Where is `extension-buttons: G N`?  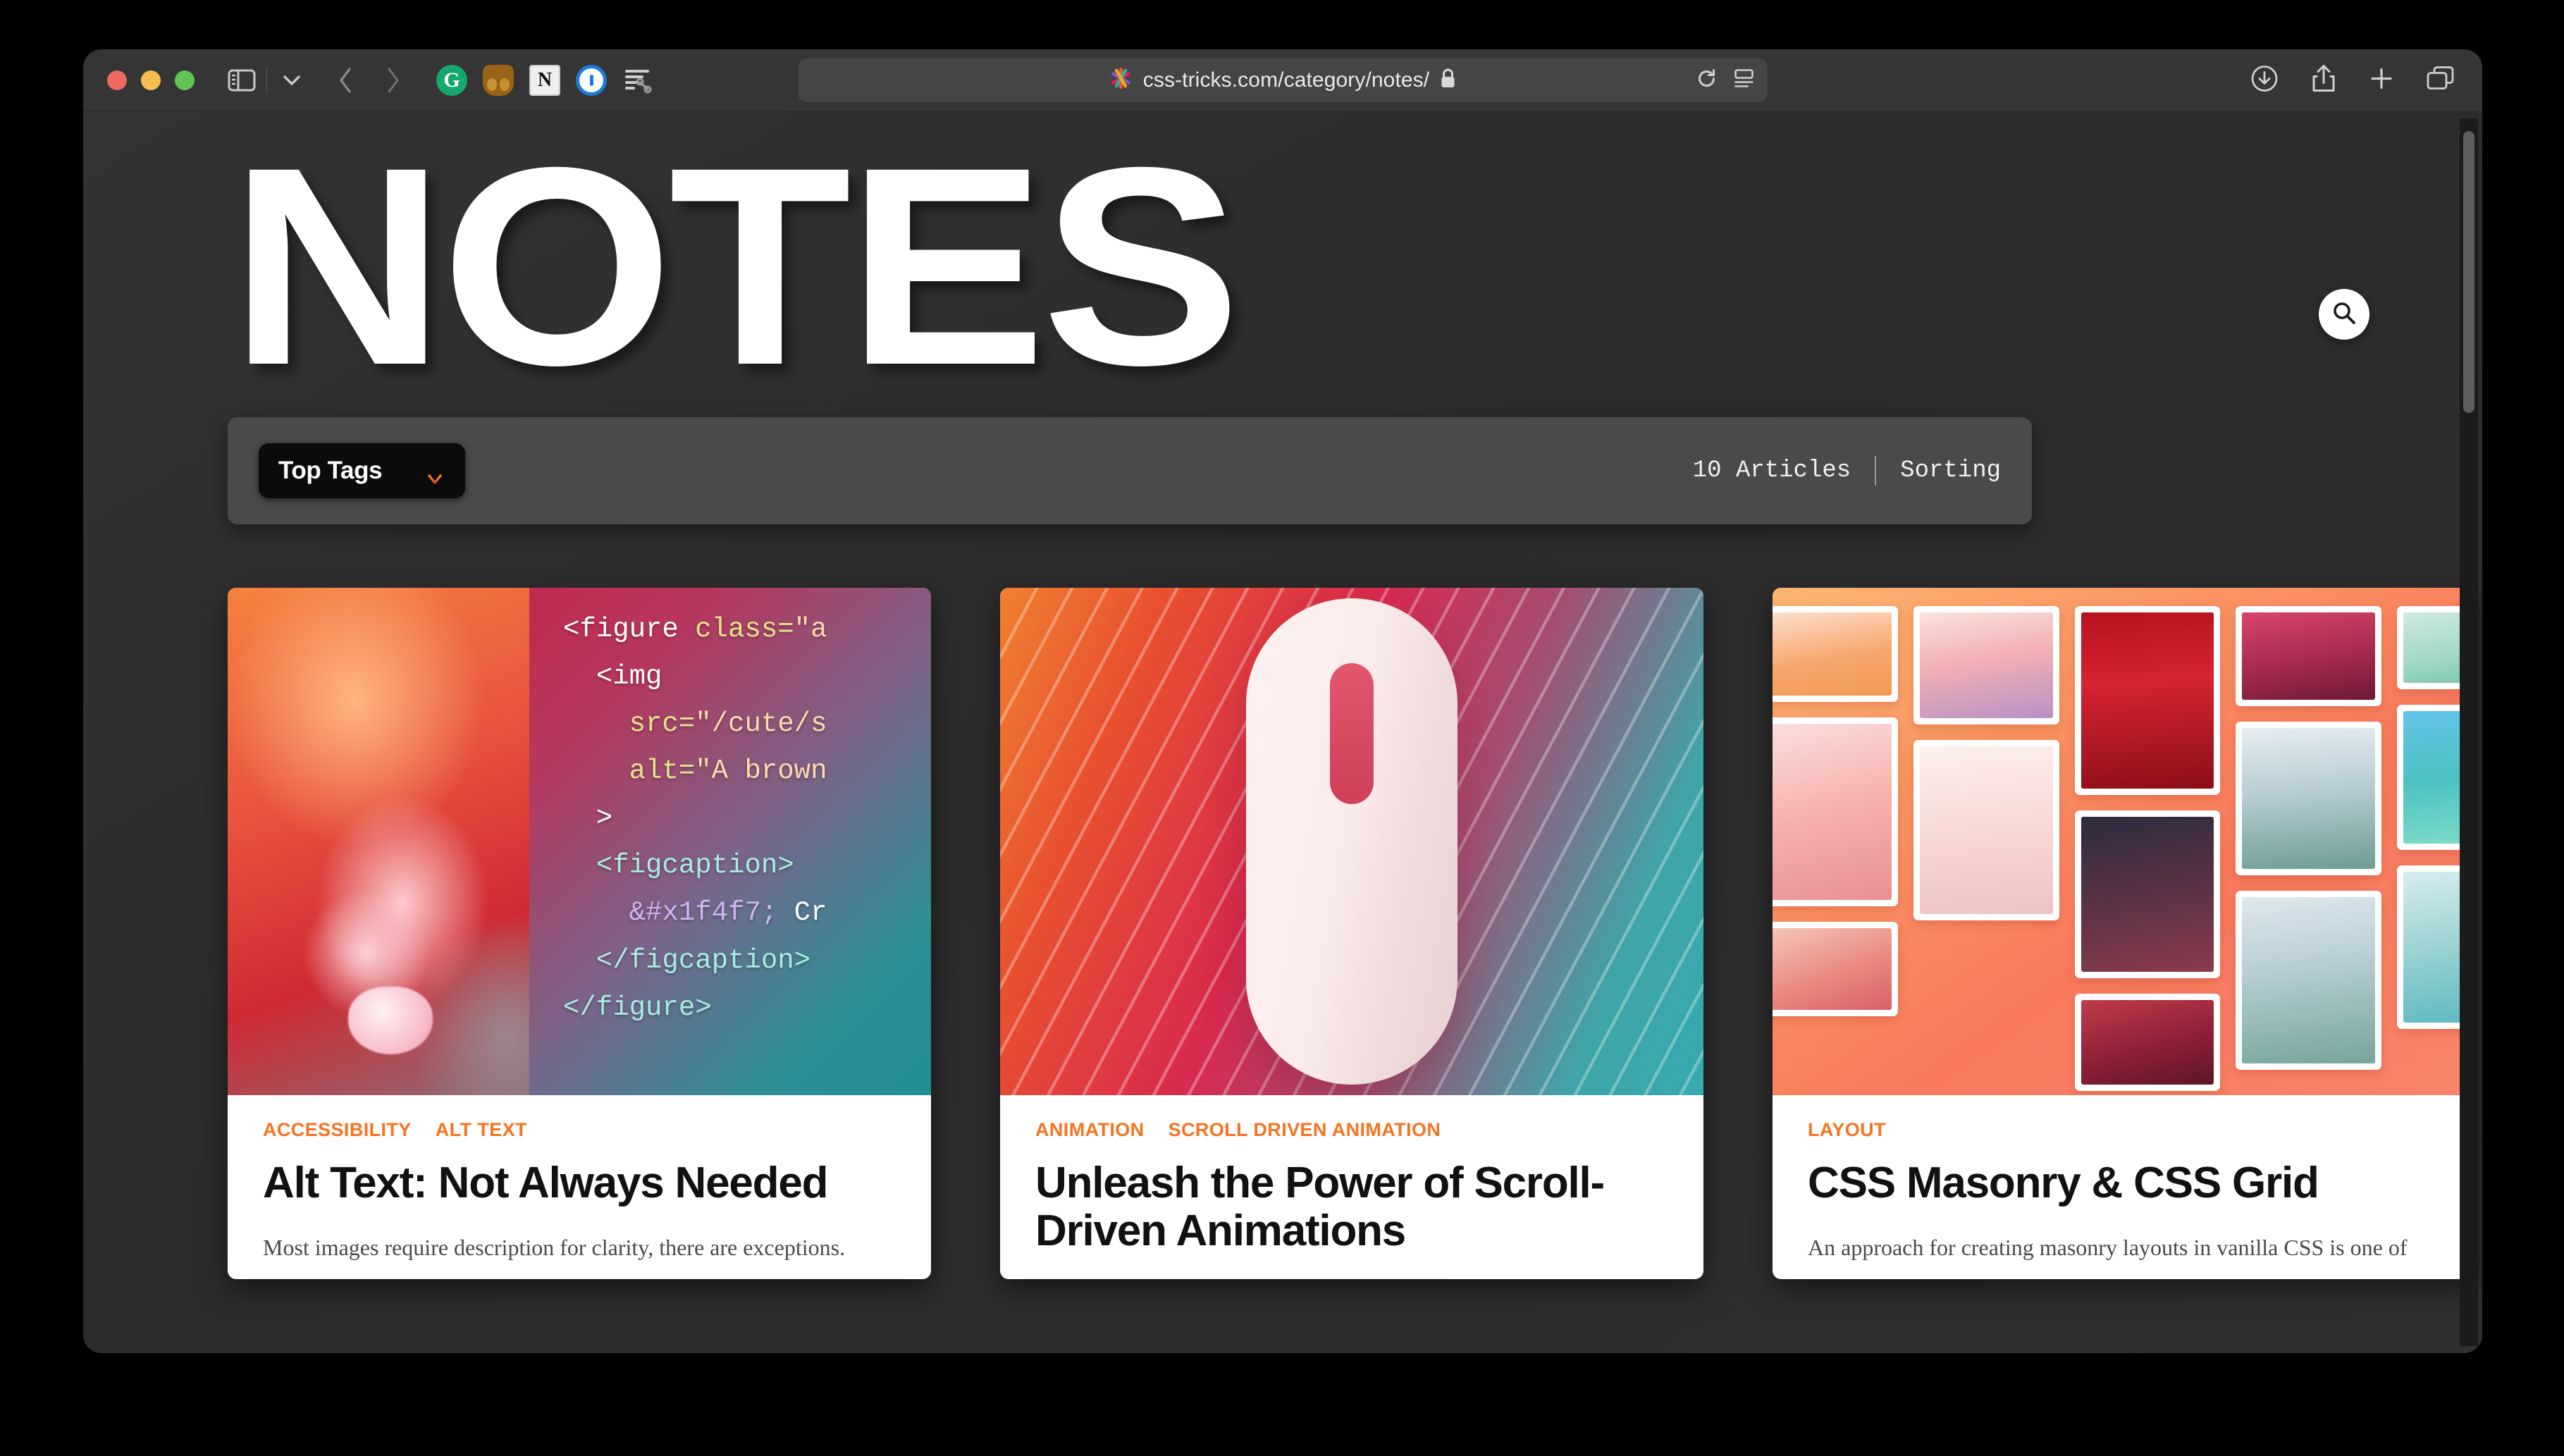 extension-buttons: G N is located at coordinates (544, 80).